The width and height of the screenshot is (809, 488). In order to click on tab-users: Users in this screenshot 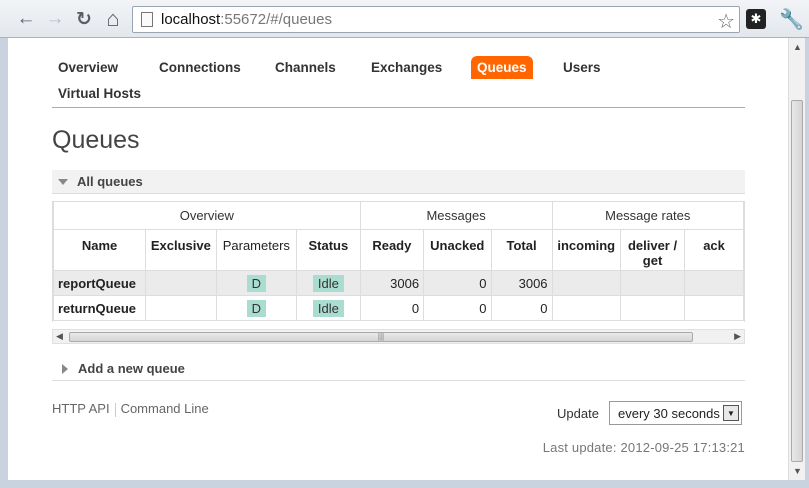, I will do `click(582, 67)`.